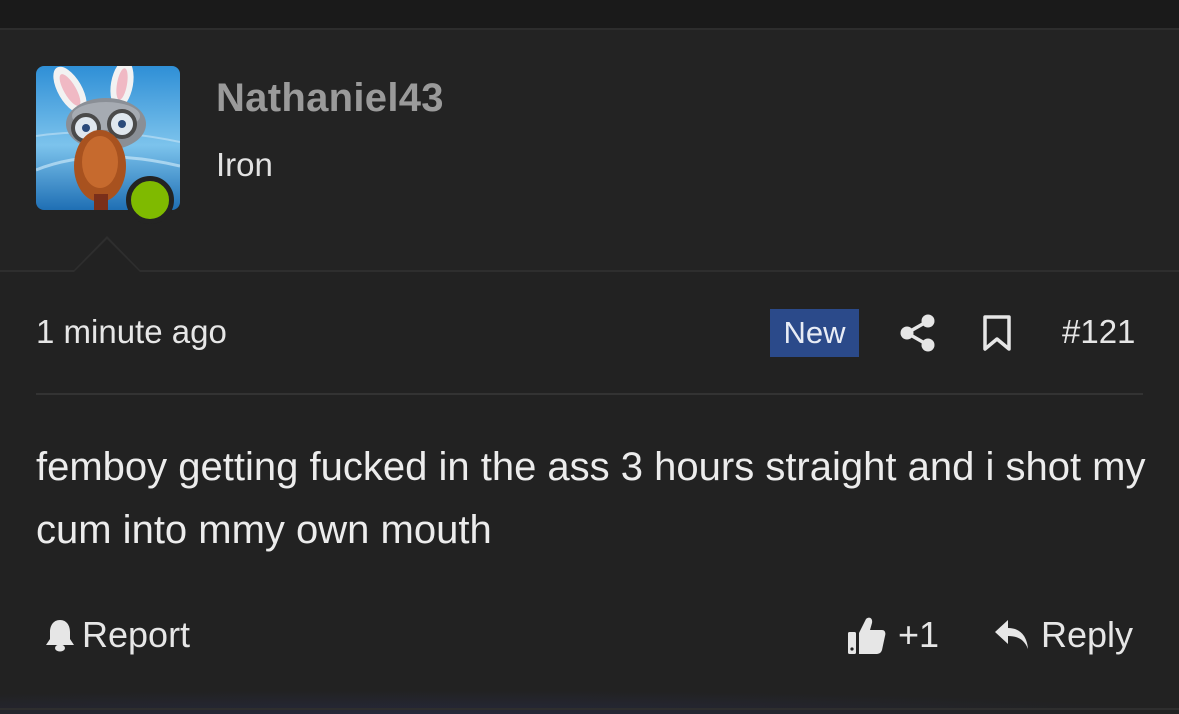 The height and width of the screenshot is (714, 1179). Describe the element at coordinates (1087, 634) in the screenshot. I see `reply-label: Reply` at that location.